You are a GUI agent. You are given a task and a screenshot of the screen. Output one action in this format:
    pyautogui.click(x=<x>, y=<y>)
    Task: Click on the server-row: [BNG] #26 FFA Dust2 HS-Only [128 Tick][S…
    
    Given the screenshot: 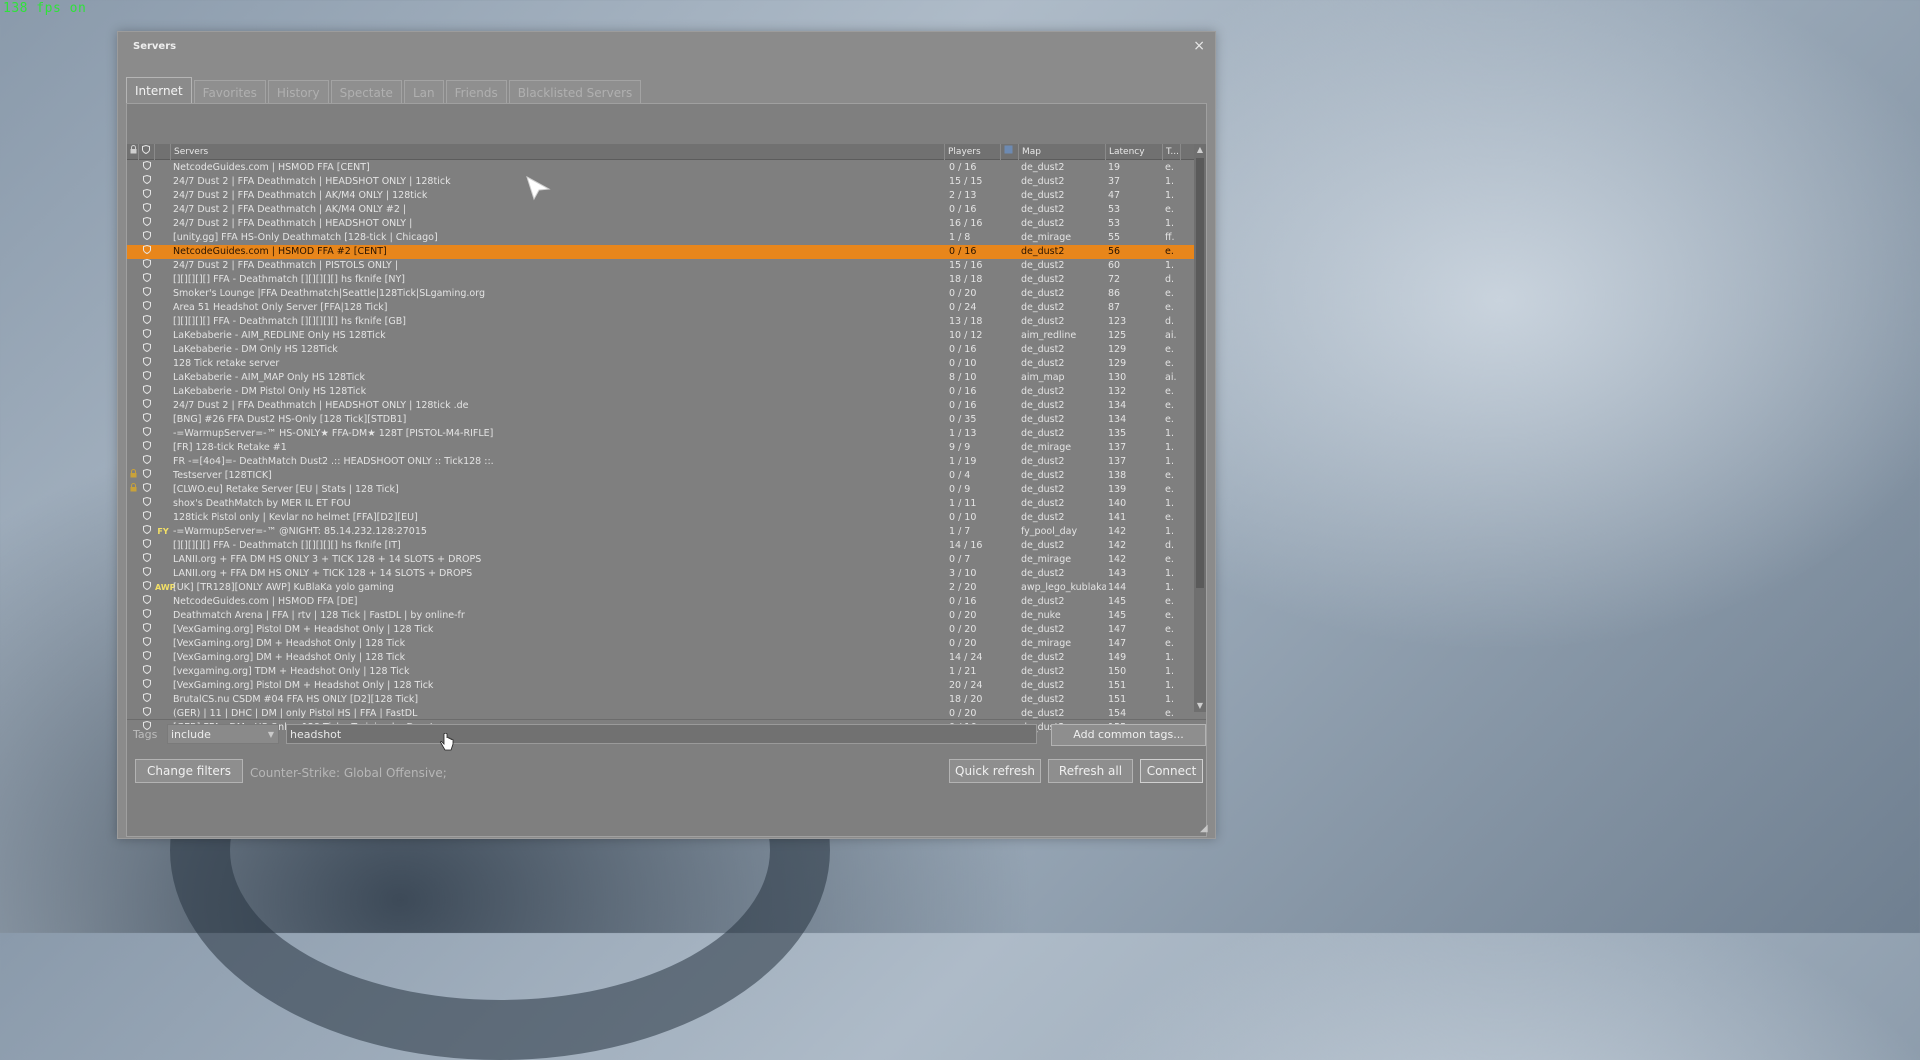 What is the action you would take?
    pyautogui.click(x=660, y=419)
    